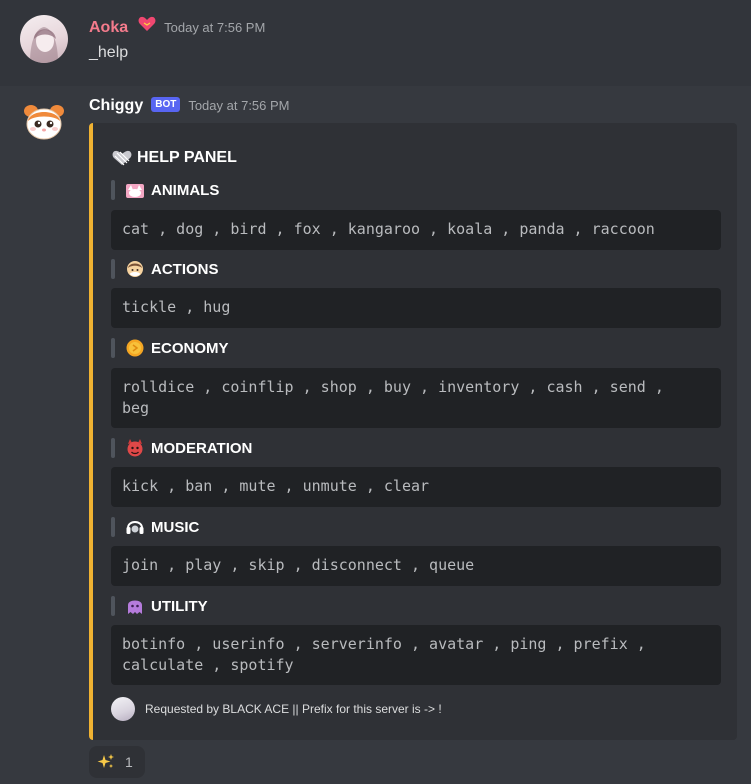  Describe the element at coordinates (185, 269) in the screenshot. I see `field-label: ACTIONS` at that location.